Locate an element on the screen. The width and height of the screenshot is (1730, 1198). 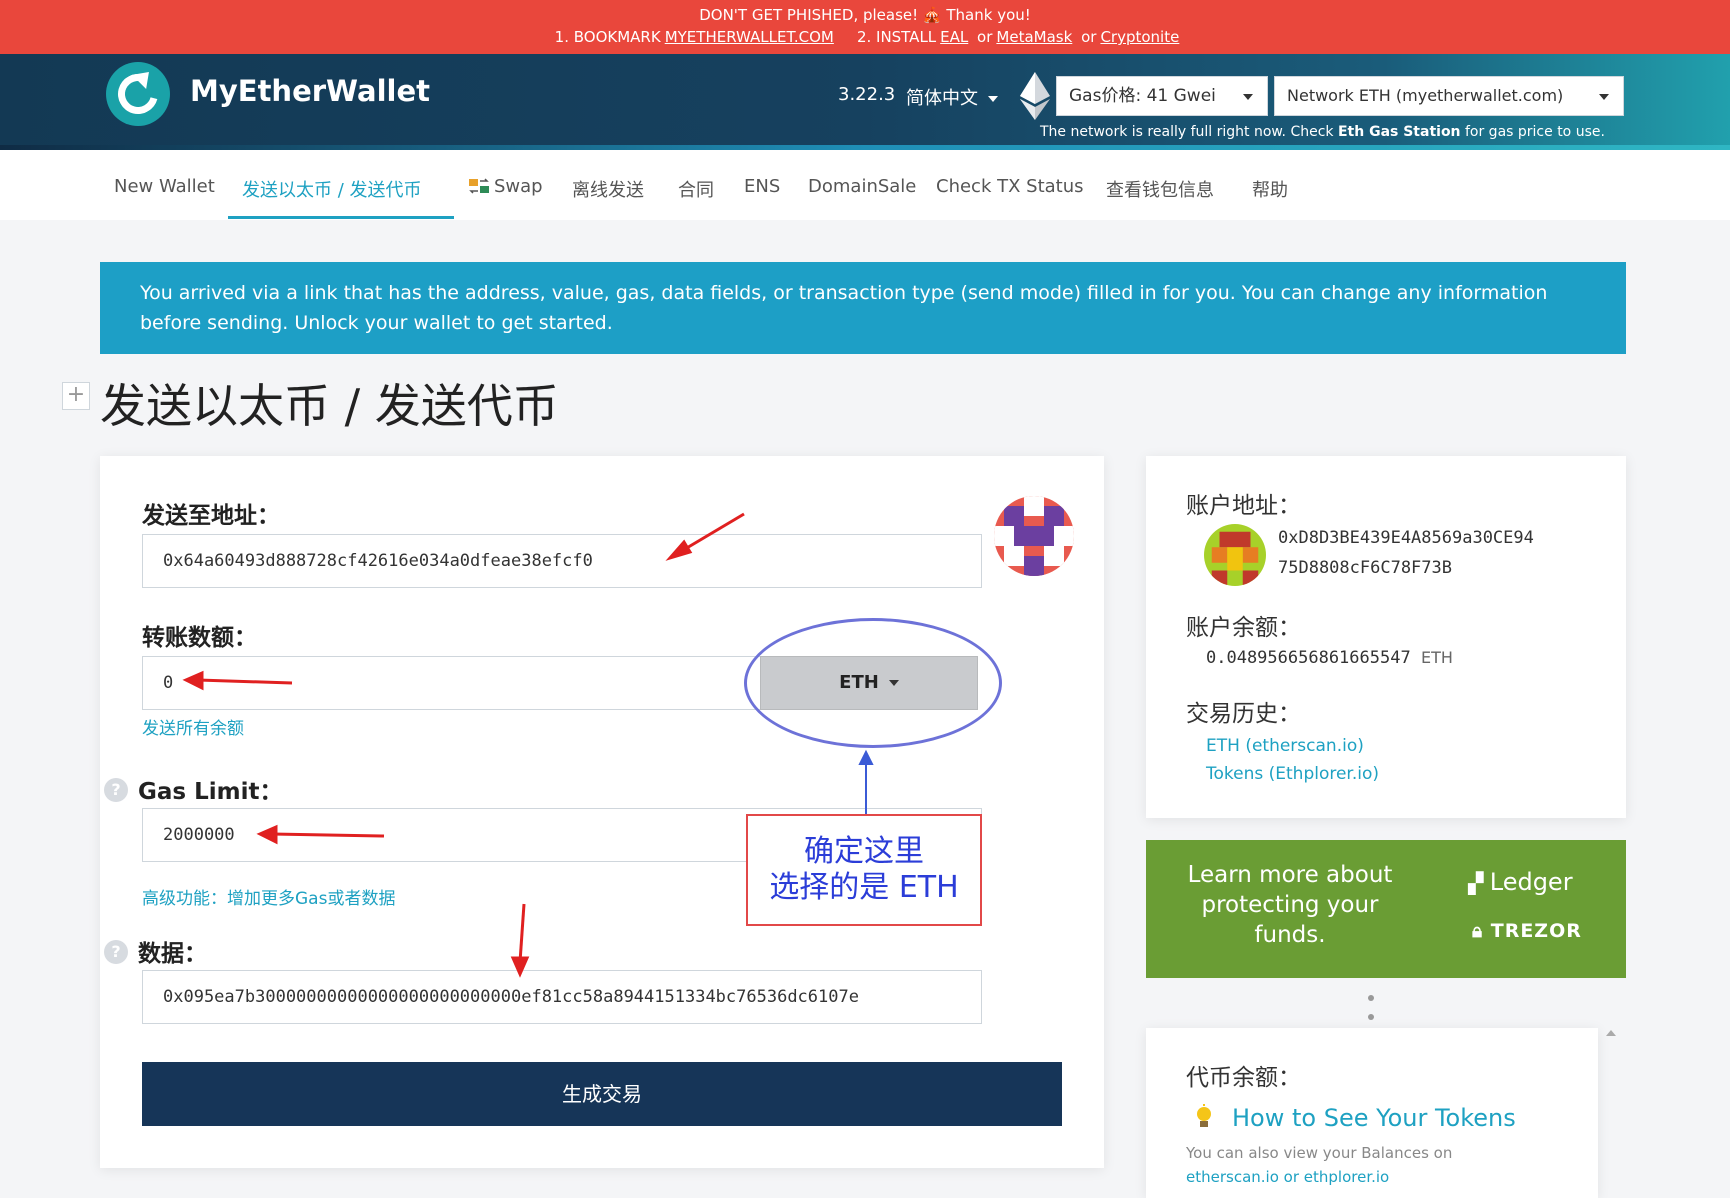
eal-link: EAL is located at coordinates (954, 37).